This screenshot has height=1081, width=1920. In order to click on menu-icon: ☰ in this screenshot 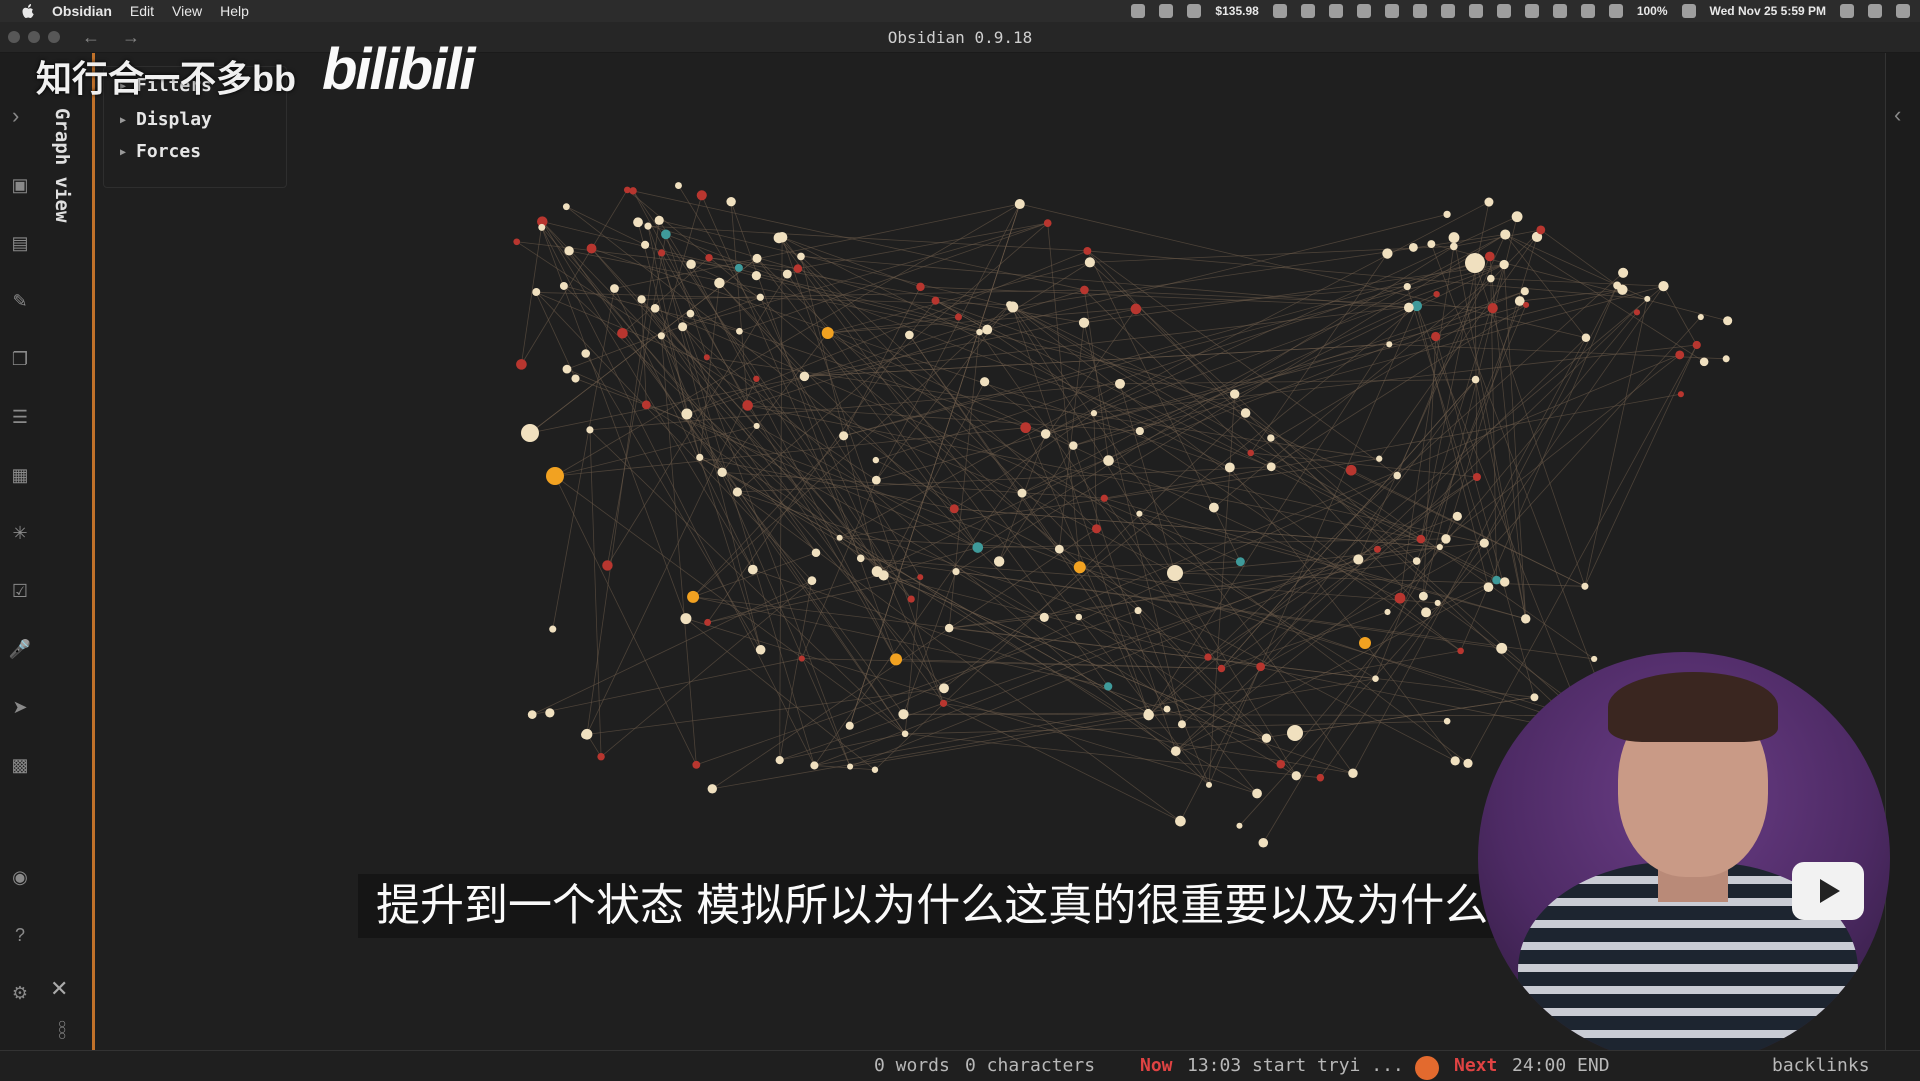, I will do `click(20, 417)`.